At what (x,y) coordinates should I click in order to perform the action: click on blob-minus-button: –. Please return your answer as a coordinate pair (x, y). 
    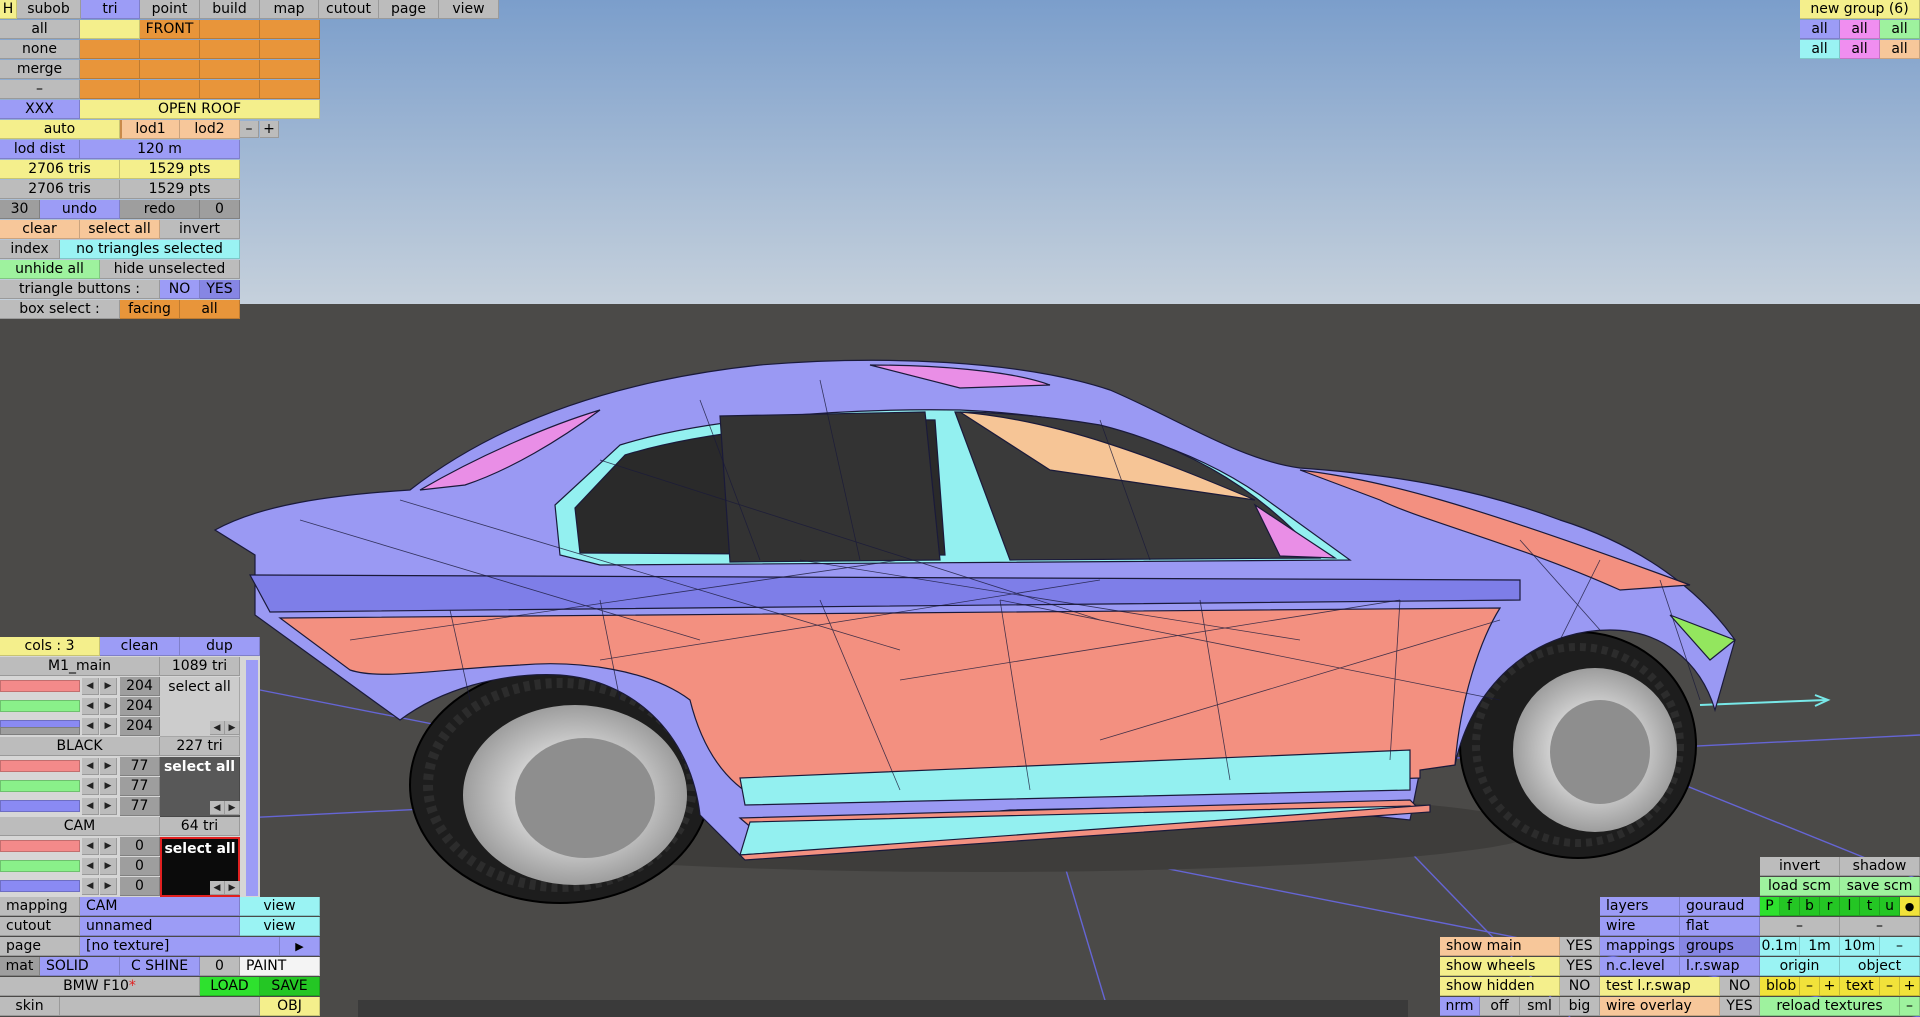
    Looking at the image, I should click on (1810, 986).